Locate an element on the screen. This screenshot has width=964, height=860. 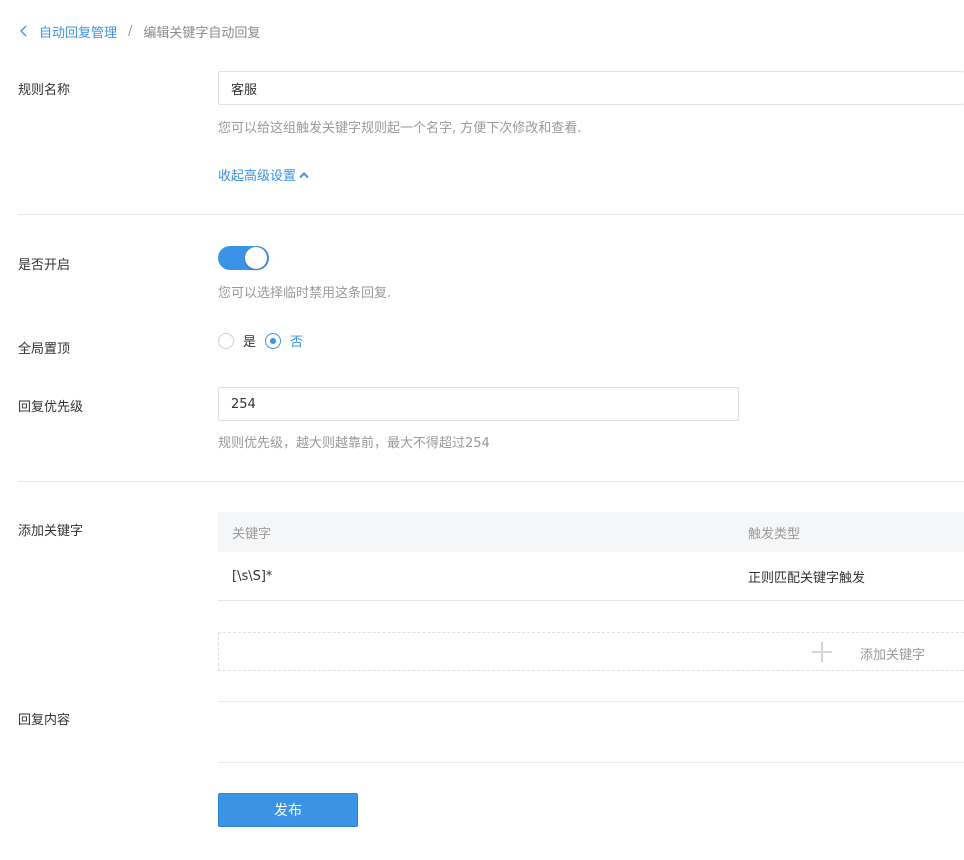
radio-circle-checked is located at coordinates (273, 340).